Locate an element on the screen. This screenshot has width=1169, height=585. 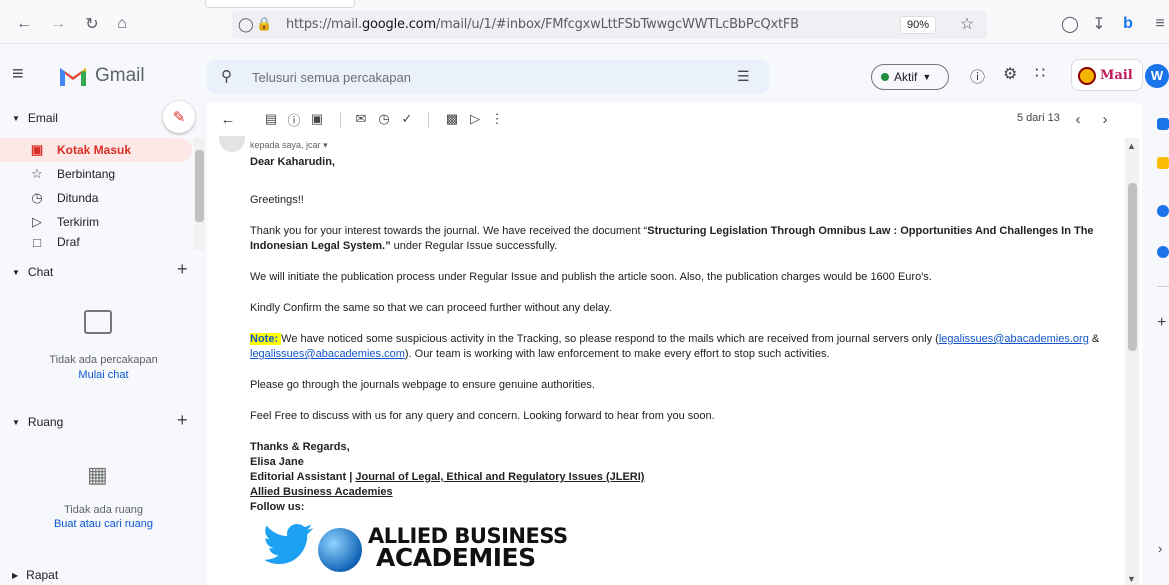
sidebar-item-label: Draf is located at coordinates (68, 242).